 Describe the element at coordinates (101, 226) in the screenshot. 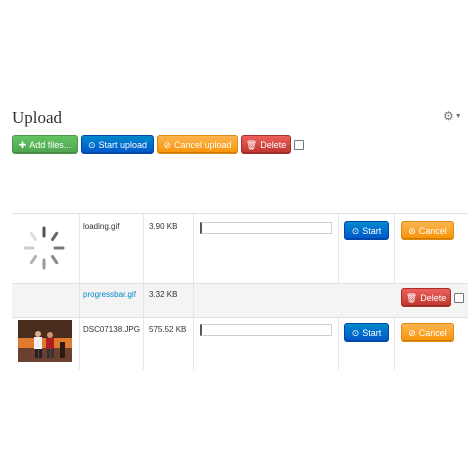

I see `file-name: loading.gif` at that location.